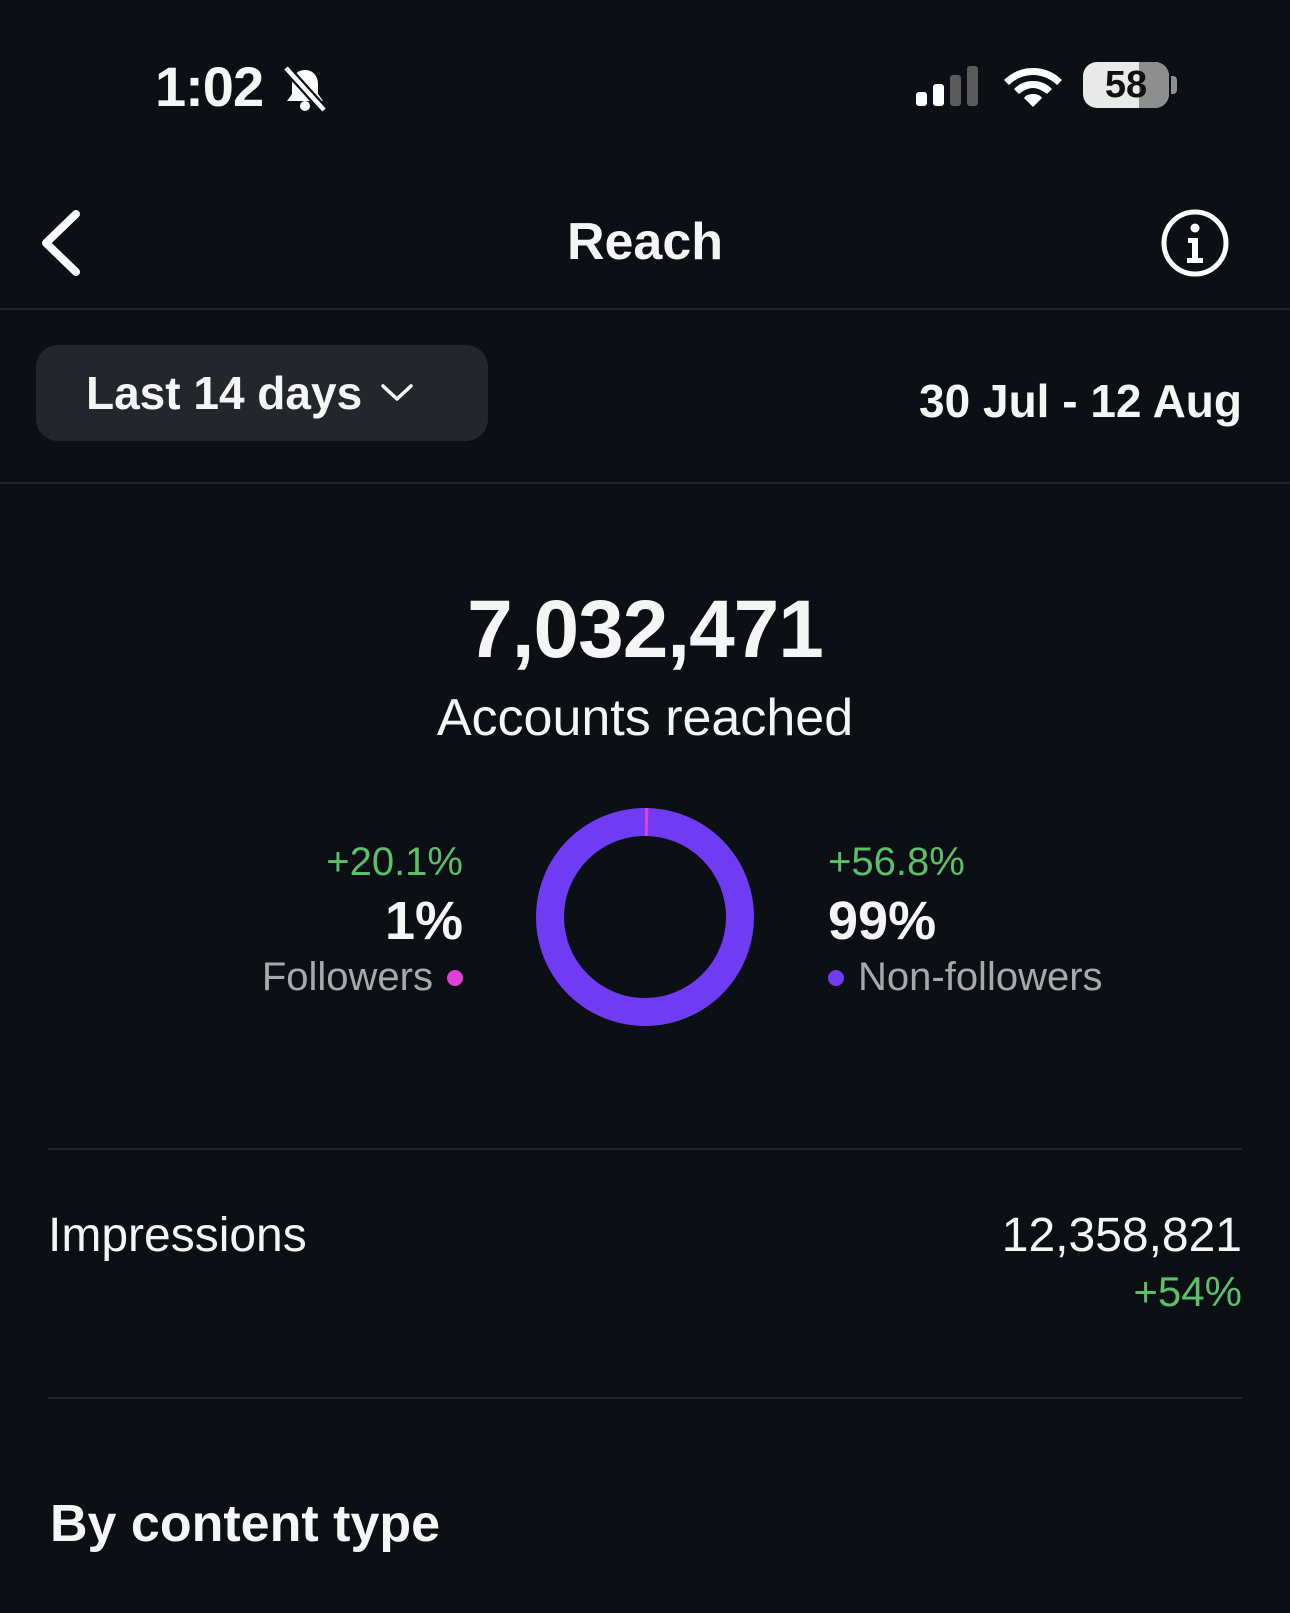  Describe the element at coordinates (980, 977) in the screenshot. I see `non-followers-label: Non-followers` at that location.